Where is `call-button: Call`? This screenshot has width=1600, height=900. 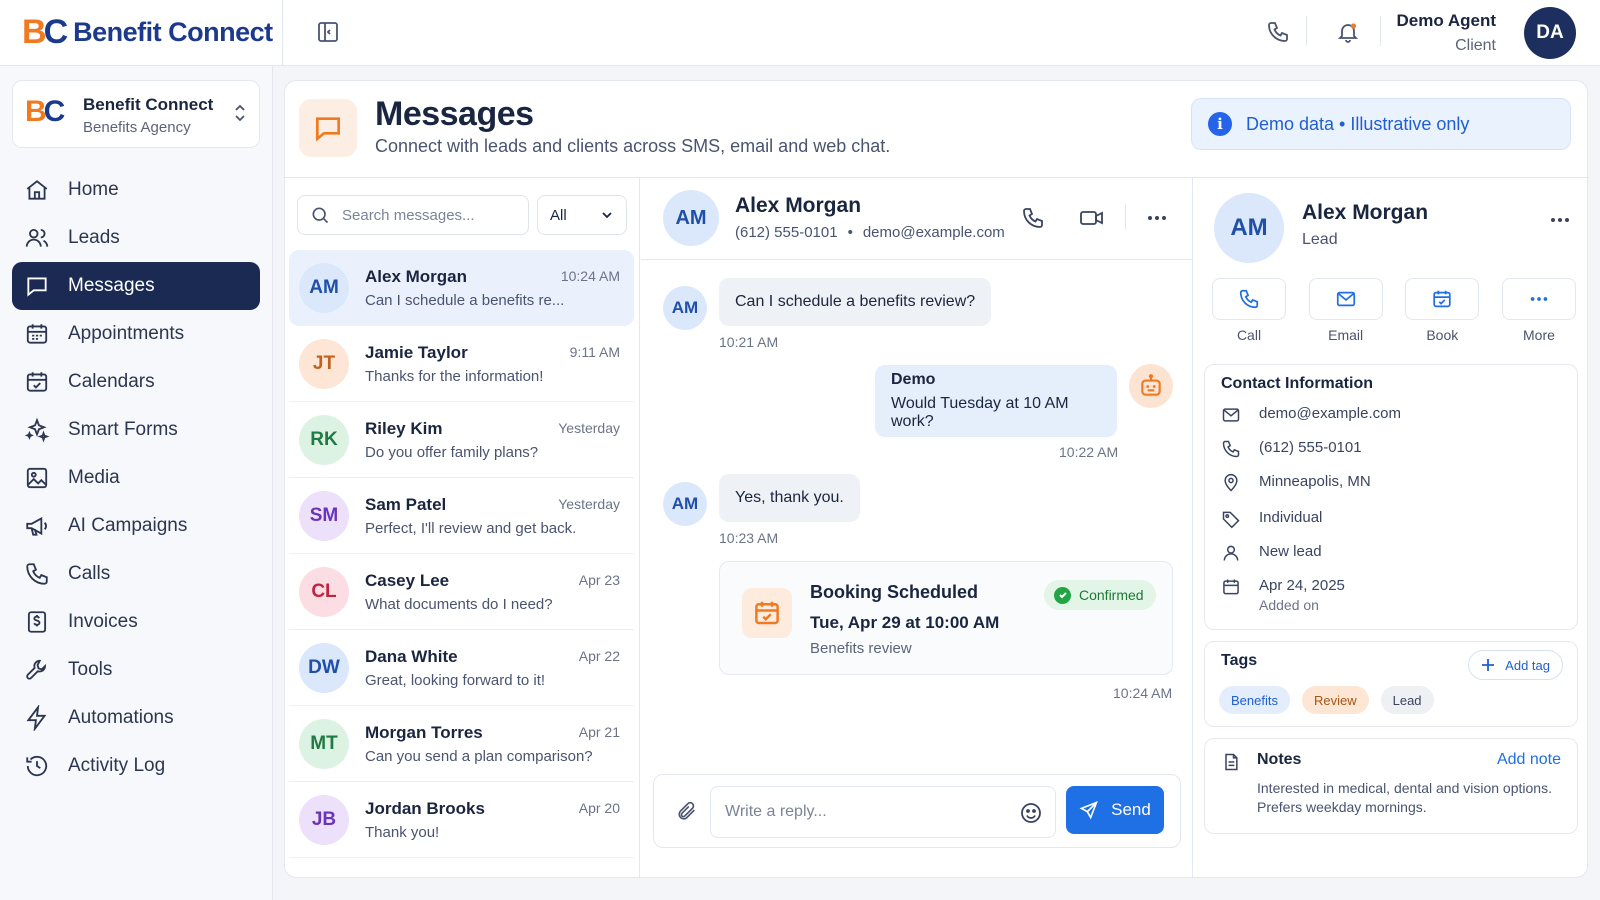
call-button: Call is located at coordinates (1249, 310).